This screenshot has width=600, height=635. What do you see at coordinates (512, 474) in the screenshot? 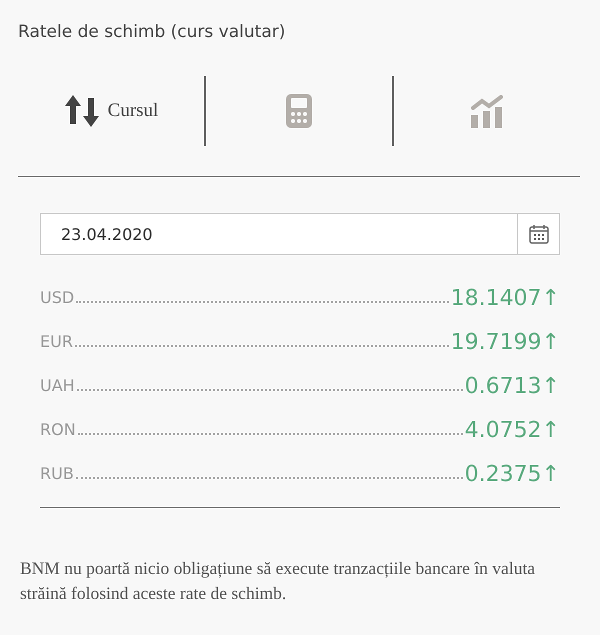
I see `rate-value: 0.2375↑` at bounding box center [512, 474].